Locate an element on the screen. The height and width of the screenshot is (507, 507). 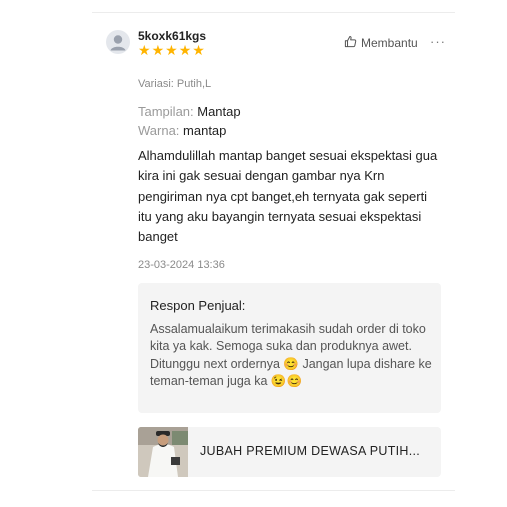
product-thumbnail-image is located at coordinates (163, 452).